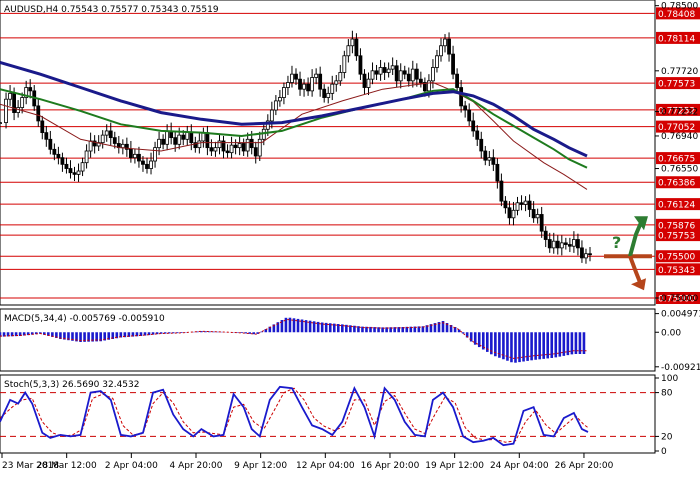  What do you see at coordinates (679, 170) in the screenshot?
I see `price-tick-label: 0.76550` at bounding box center [679, 170].